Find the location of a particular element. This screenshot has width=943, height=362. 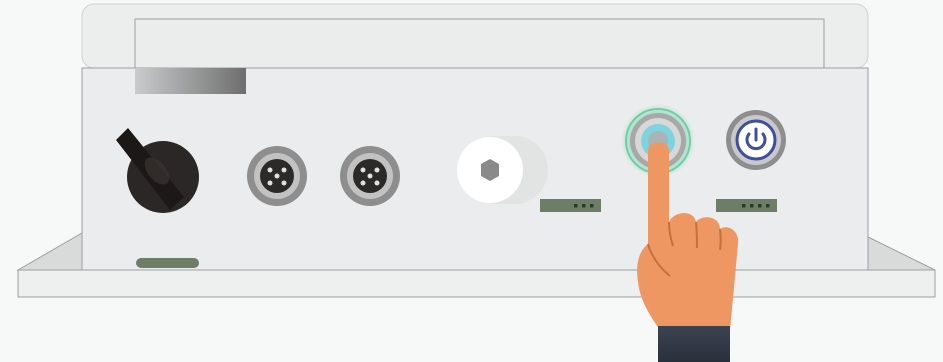

knob-label-plate is located at coordinates (167, 263).